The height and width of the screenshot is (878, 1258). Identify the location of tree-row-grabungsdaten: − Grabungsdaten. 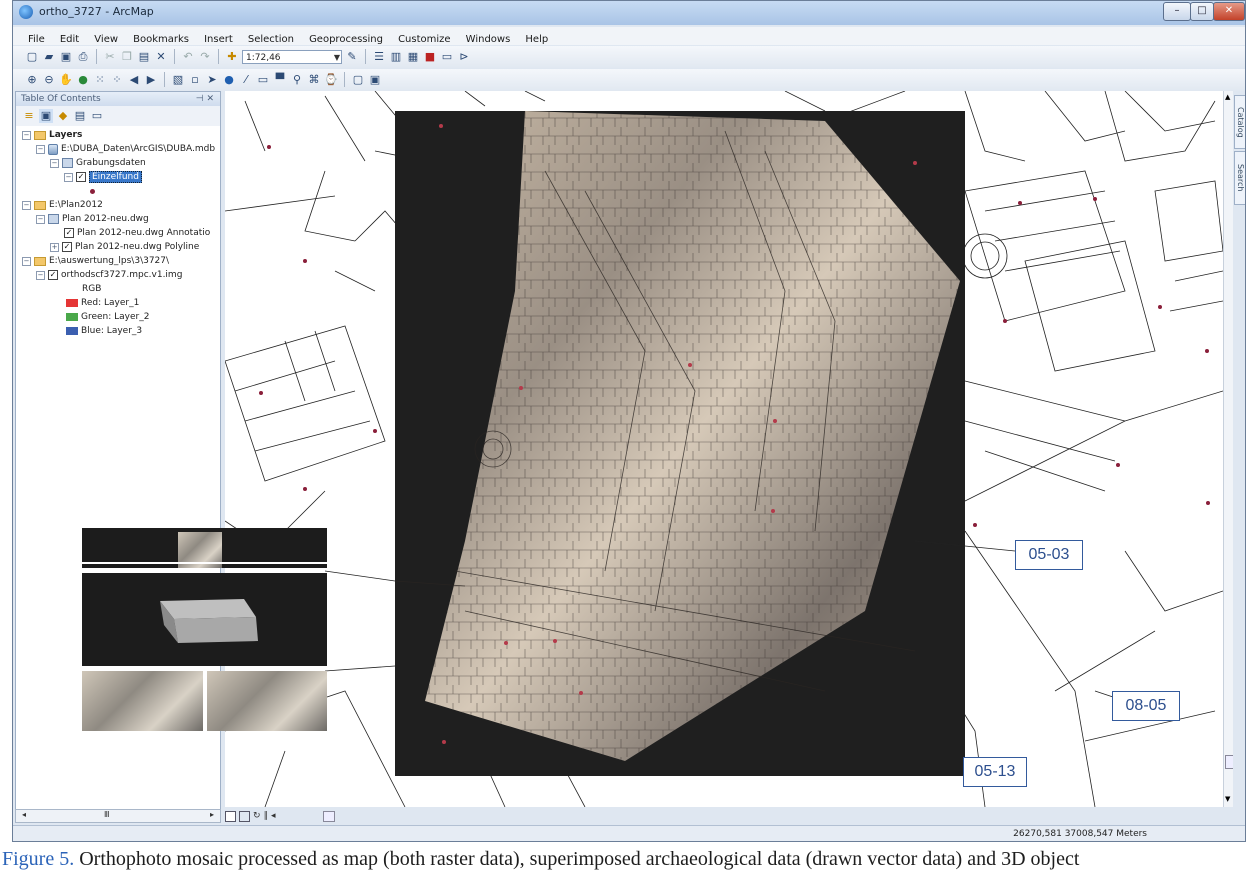
(98, 163).